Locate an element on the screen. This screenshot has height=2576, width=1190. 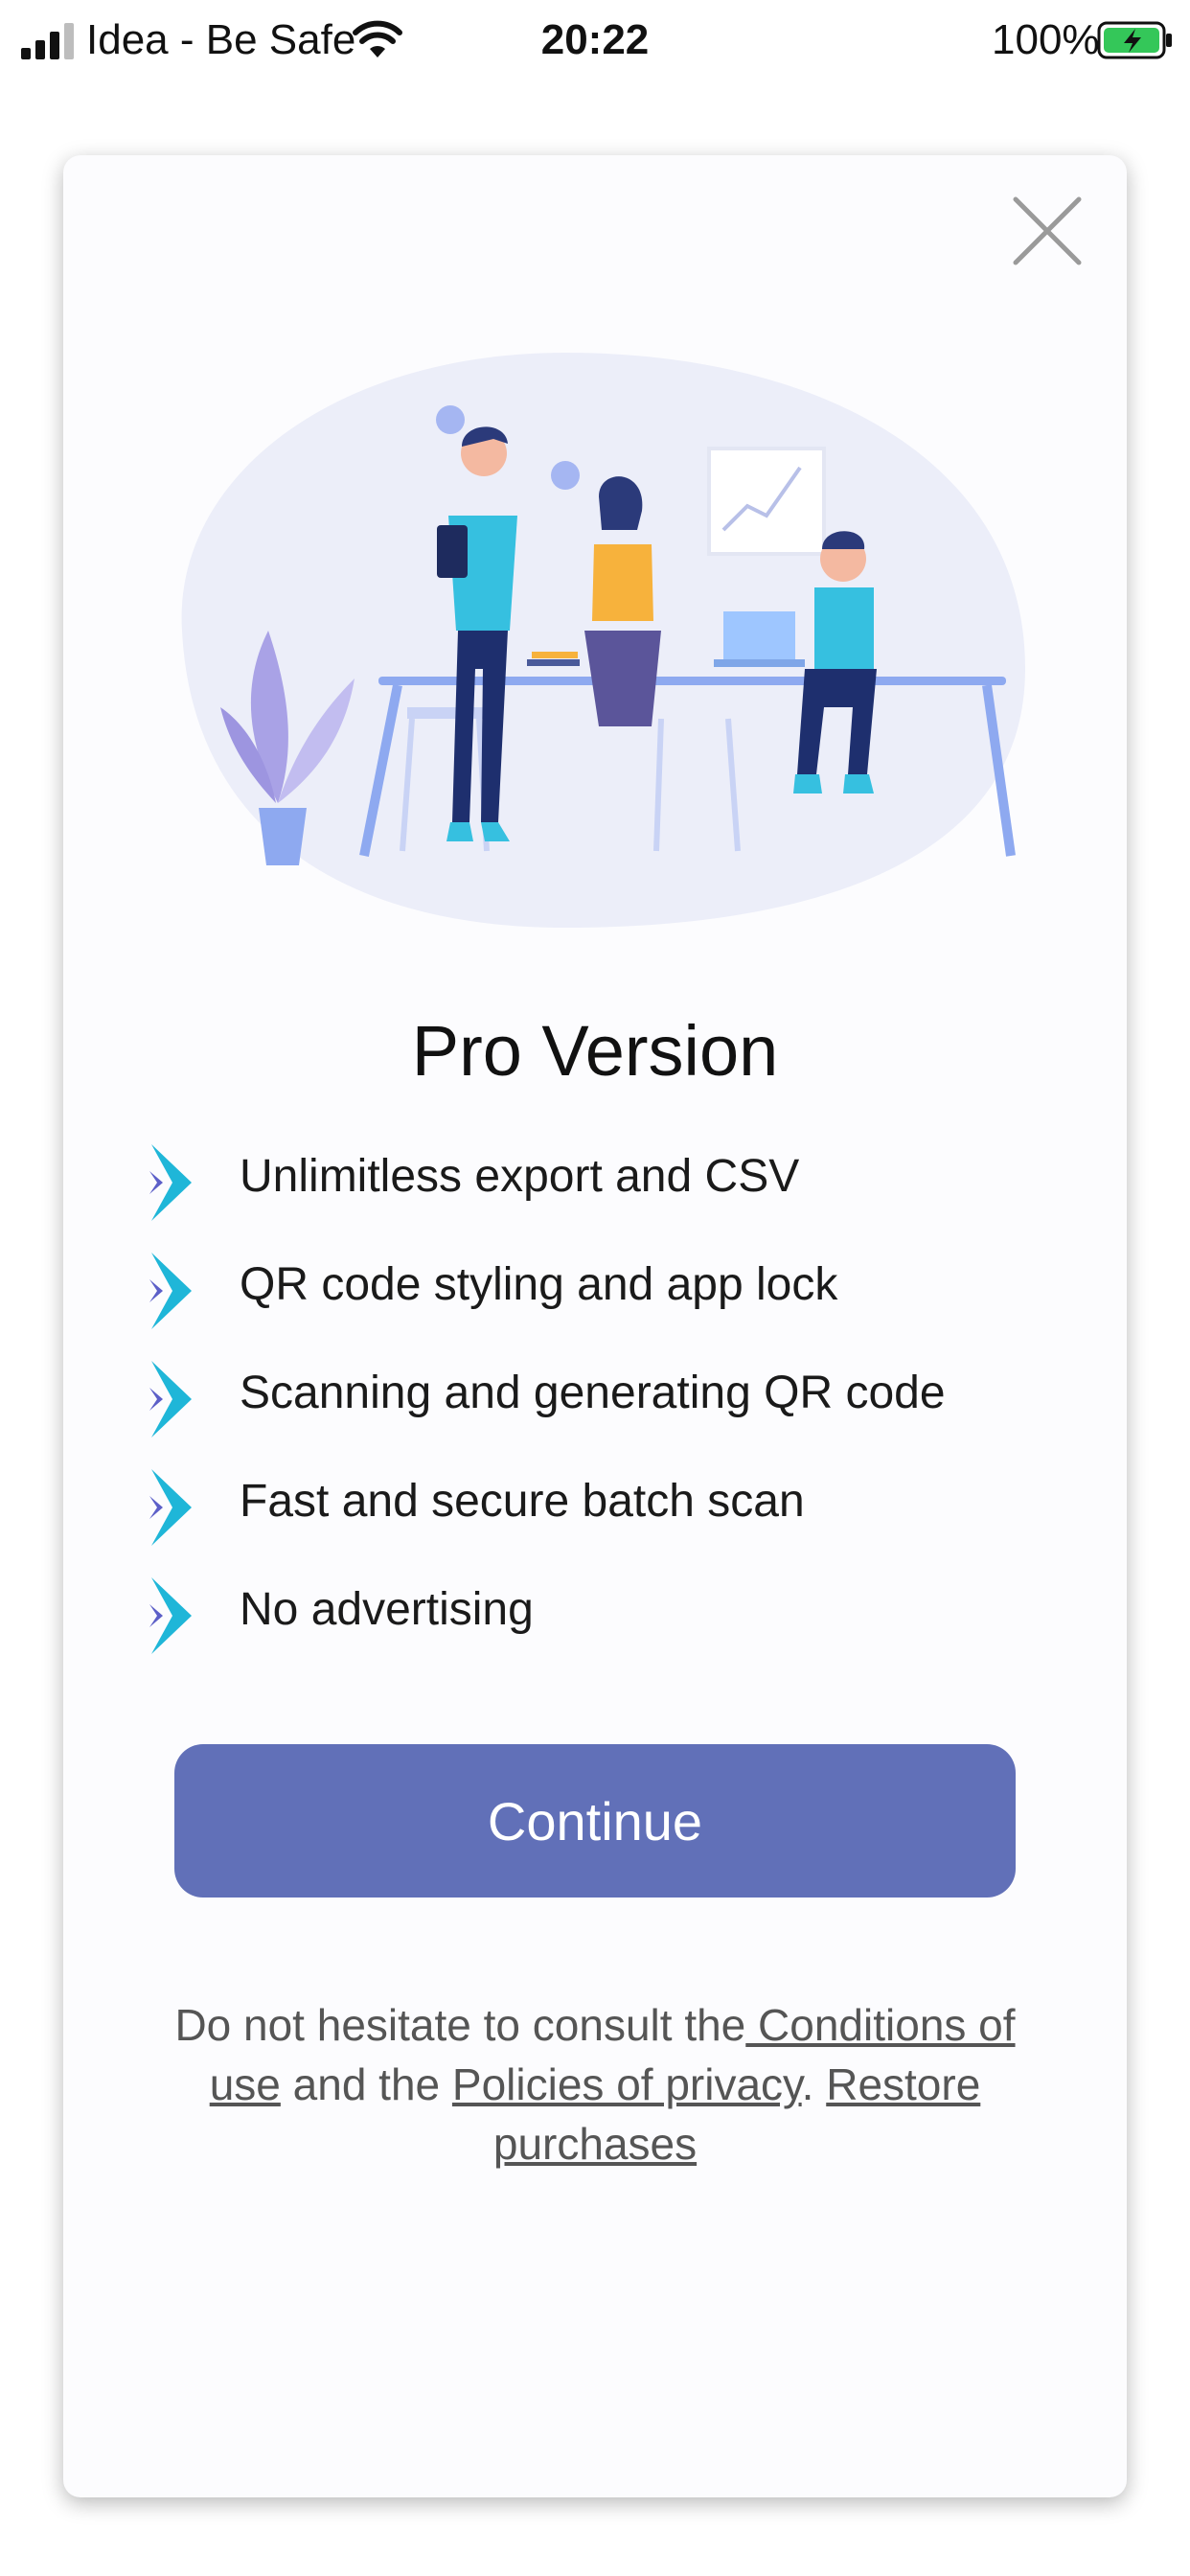
continue-button: Continue is located at coordinates (595, 1821).